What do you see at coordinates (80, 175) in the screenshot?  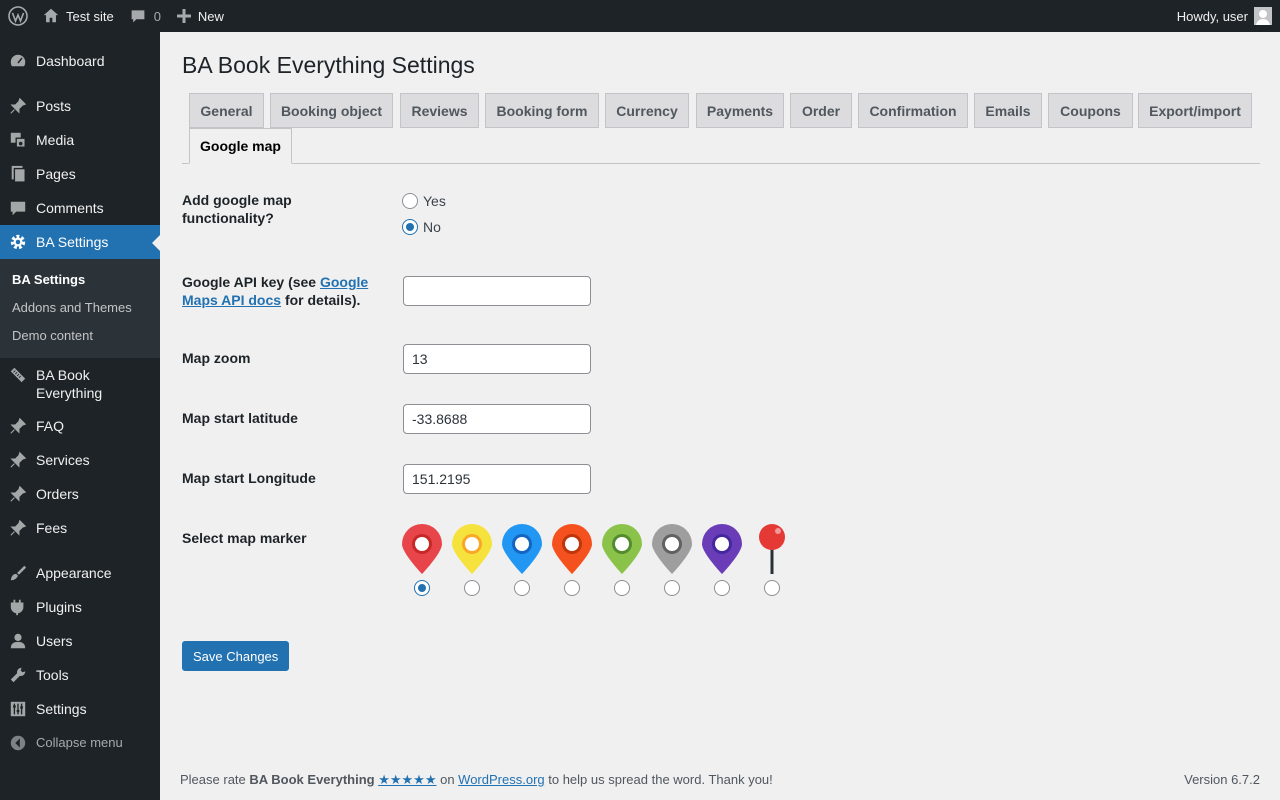 I see `sidebar-item-pages: Pages` at bounding box center [80, 175].